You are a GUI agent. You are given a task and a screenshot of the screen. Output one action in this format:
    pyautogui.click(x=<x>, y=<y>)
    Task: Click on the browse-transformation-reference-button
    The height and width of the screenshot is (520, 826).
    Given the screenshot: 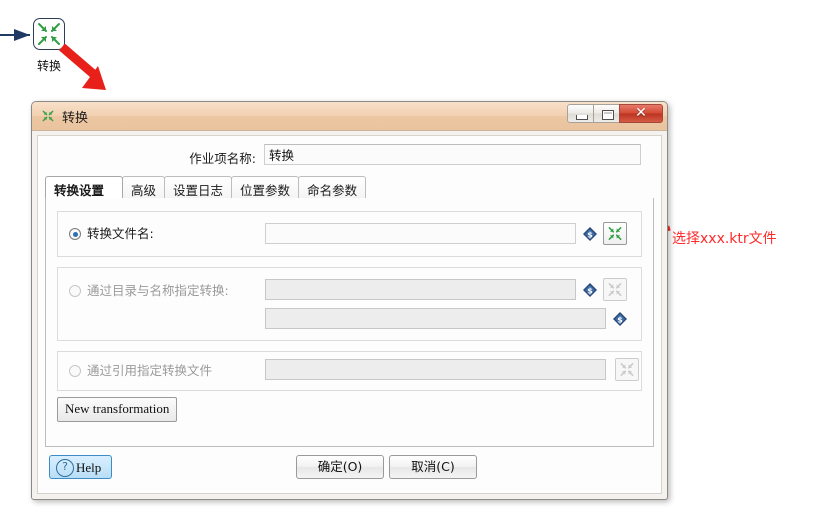 What is the action you would take?
    pyautogui.click(x=627, y=369)
    